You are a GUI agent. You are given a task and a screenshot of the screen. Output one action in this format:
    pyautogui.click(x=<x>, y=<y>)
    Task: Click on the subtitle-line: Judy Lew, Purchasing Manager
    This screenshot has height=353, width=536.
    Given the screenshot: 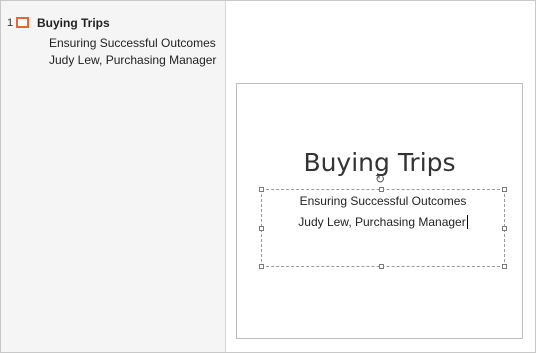 What is the action you would take?
    pyautogui.click(x=383, y=222)
    